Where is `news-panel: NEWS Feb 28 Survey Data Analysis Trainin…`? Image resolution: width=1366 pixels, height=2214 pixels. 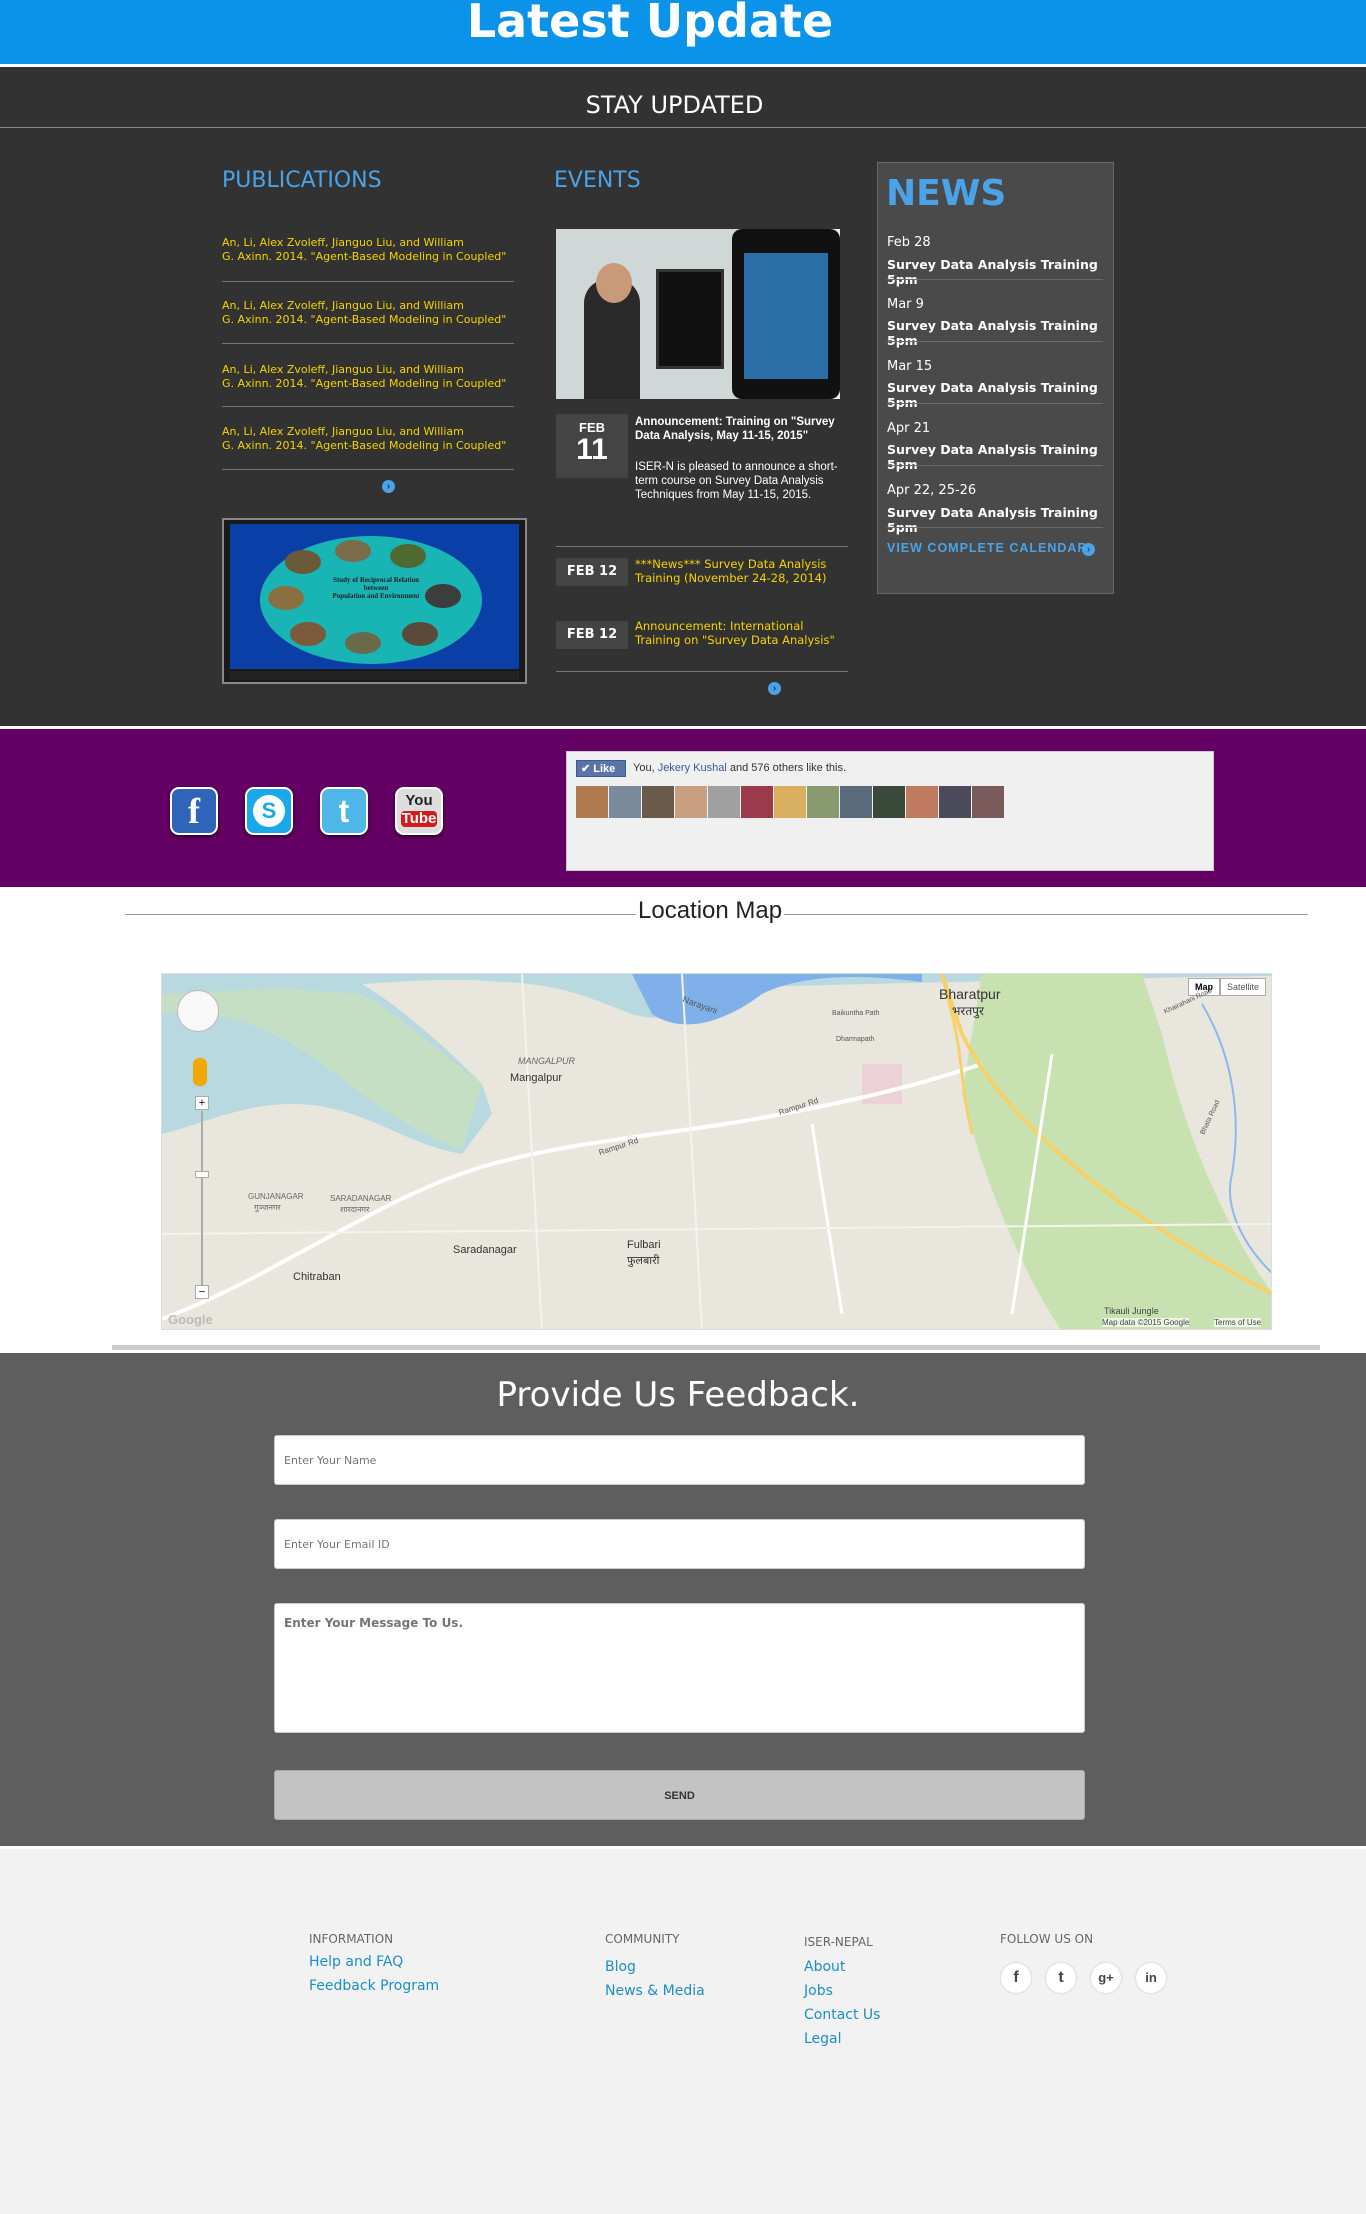
news-panel: NEWS Feb 28 Survey Data Analysis Trainin… is located at coordinates (995, 378).